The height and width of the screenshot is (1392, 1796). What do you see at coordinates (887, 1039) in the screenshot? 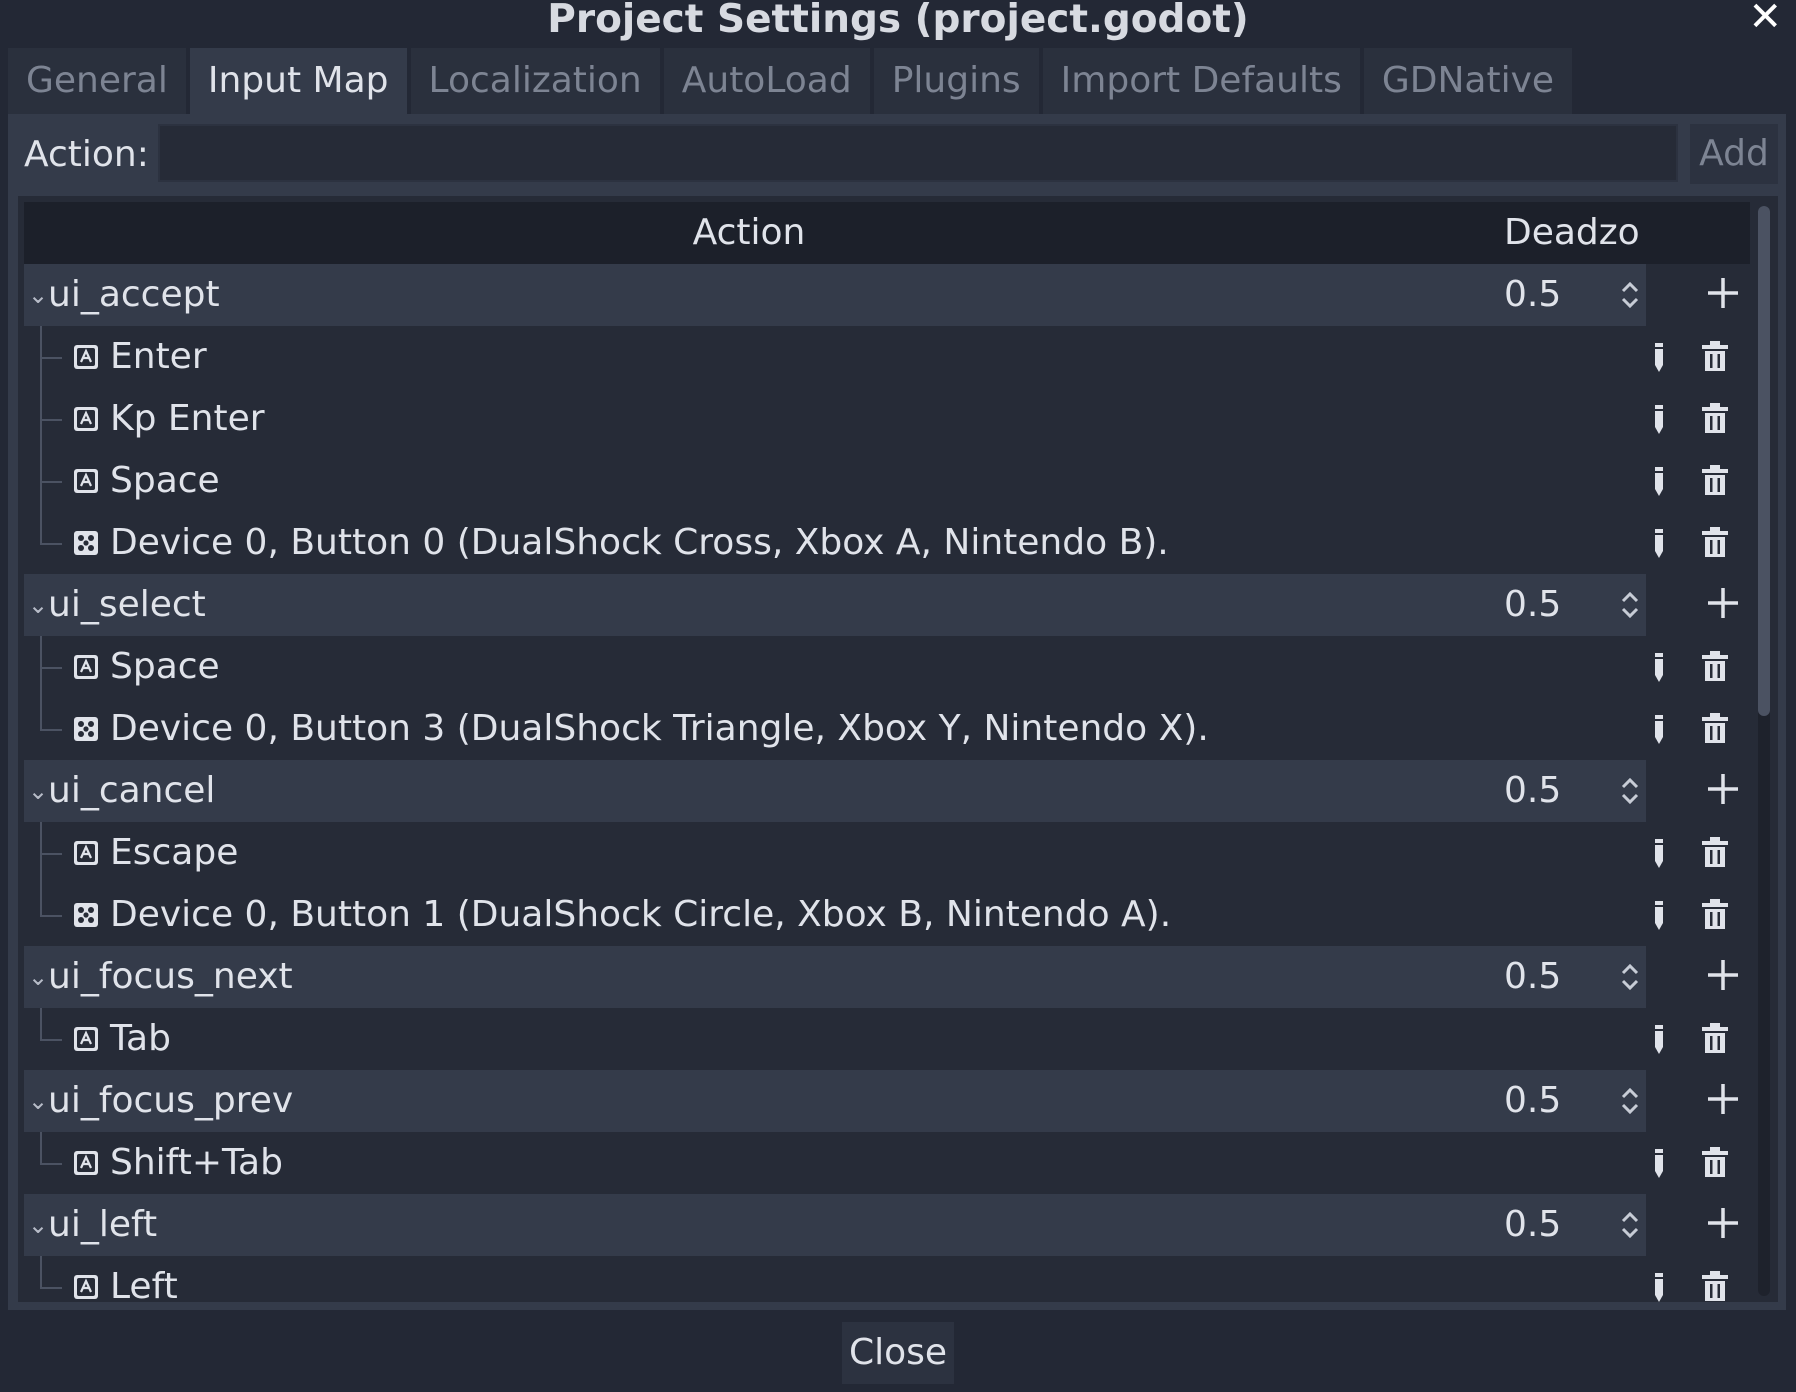
I see `event-row: Tab` at bounding box center [887, 1039].